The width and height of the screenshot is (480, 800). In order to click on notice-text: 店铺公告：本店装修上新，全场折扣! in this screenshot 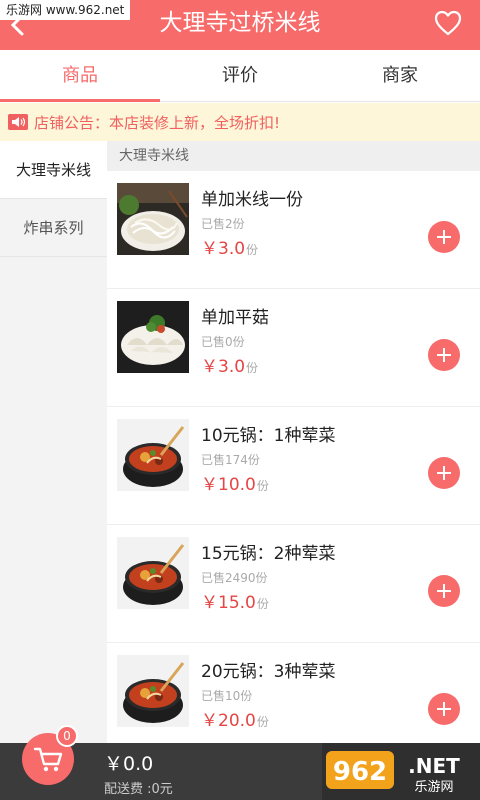, I will do `click(157, 122)`.